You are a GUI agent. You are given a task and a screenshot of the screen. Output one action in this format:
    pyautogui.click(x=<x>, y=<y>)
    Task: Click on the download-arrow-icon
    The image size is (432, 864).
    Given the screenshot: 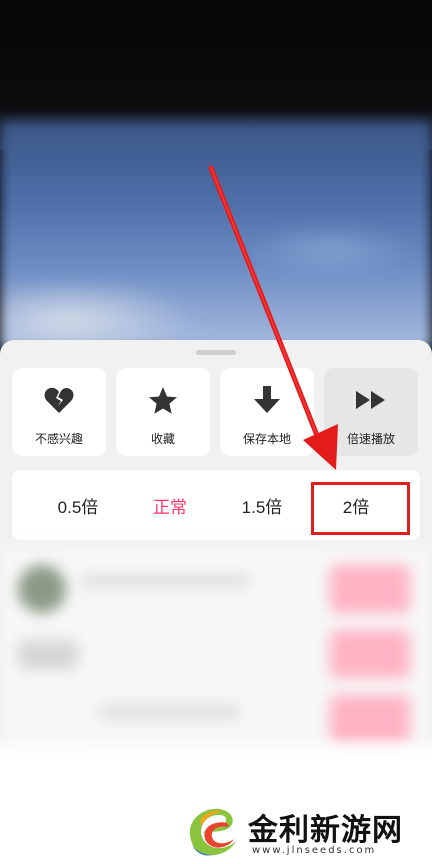 What is the action you would take?
    pyautogui.click(x=267, y=400)
    